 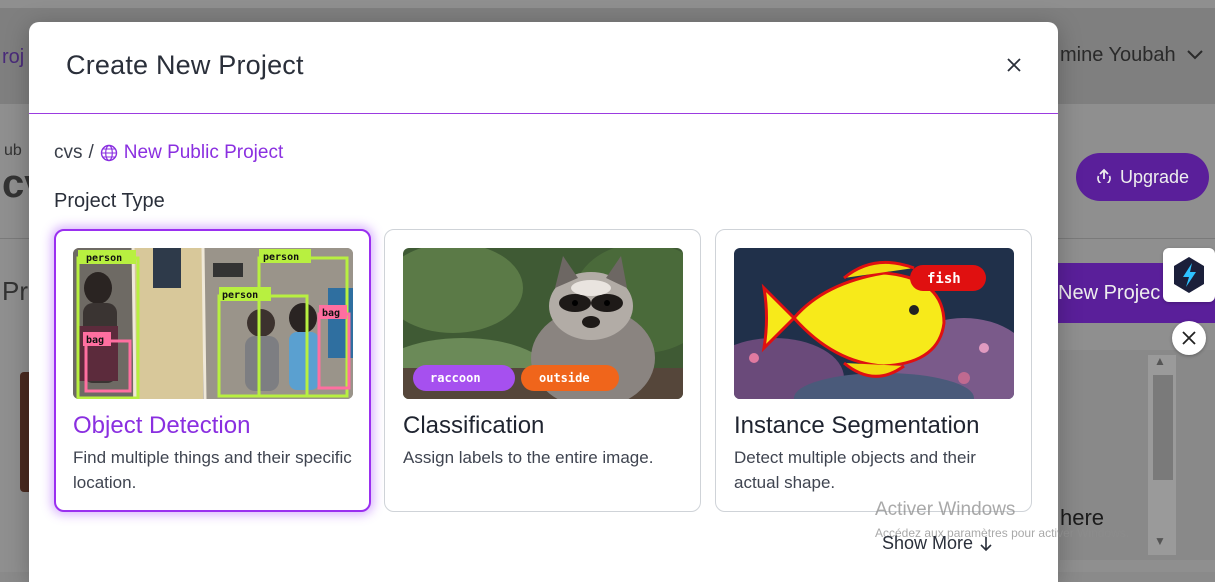 What do you see at coordinates (564, 378) in the screenshot?
I see `label-outside: outside` at bounding box center [564, 378].